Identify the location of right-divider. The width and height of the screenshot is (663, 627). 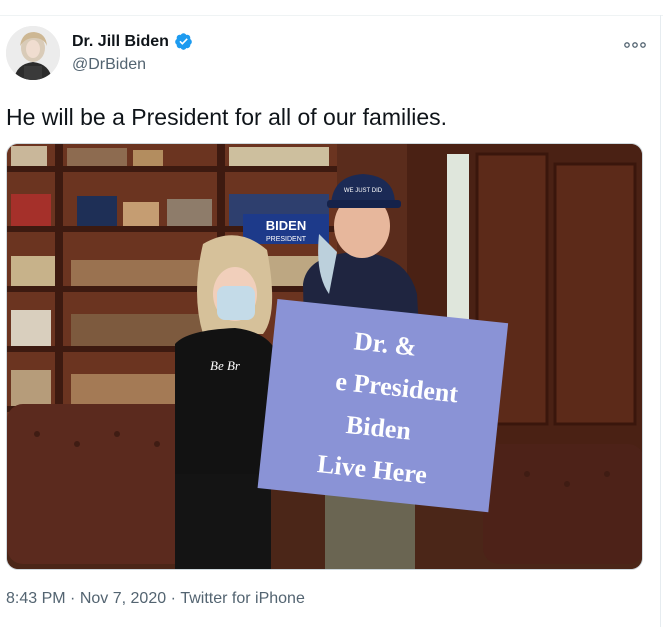
(660, 321).